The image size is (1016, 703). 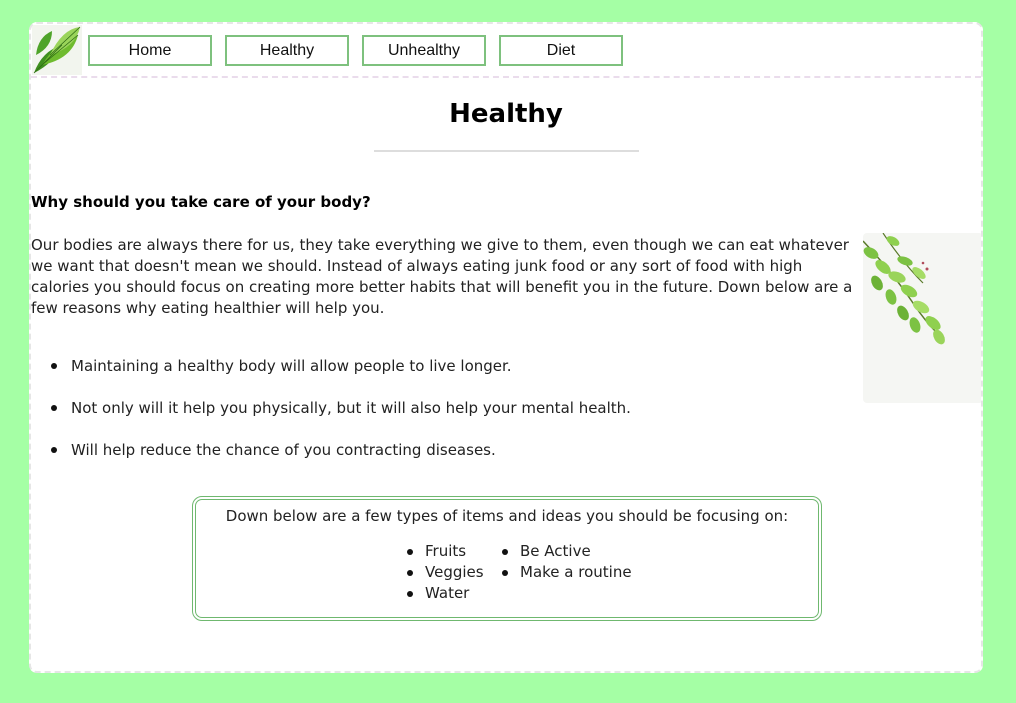 I want to click on focus-list-column-2: Be Active Make a routine, so click(x=567, y=562).